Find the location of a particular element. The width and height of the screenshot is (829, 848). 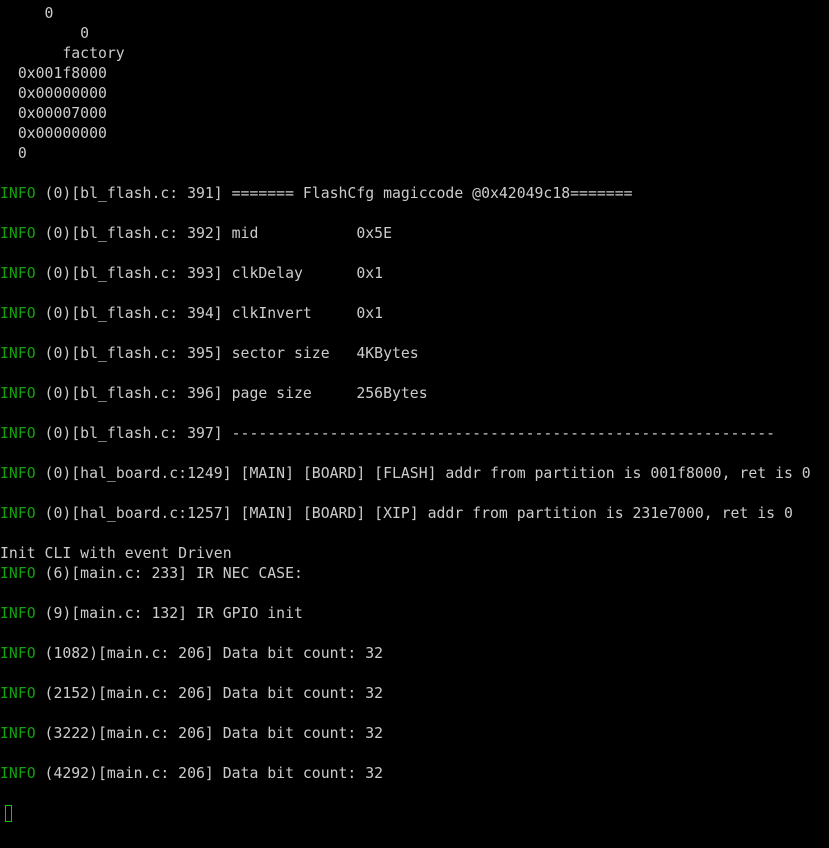

log-message-text: factory is located at coordinates (62, 53).